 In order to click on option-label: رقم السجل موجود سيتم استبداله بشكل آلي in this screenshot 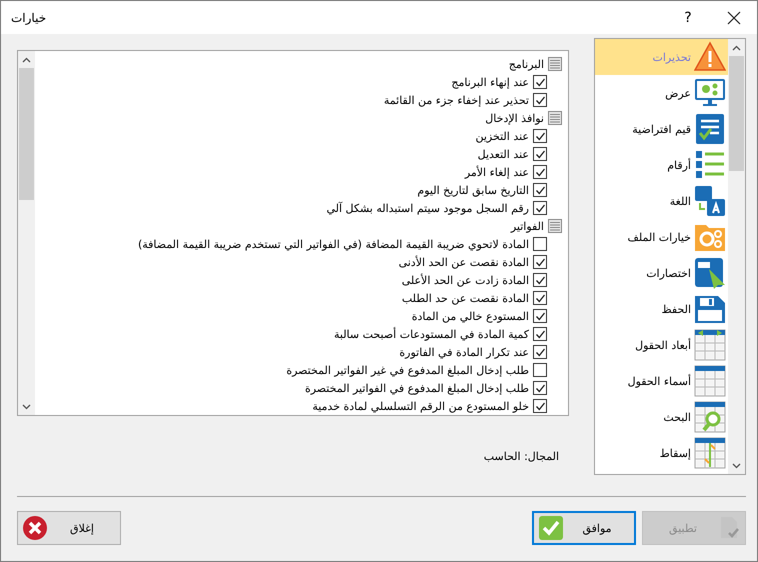, I will do `click(427, 208)`.